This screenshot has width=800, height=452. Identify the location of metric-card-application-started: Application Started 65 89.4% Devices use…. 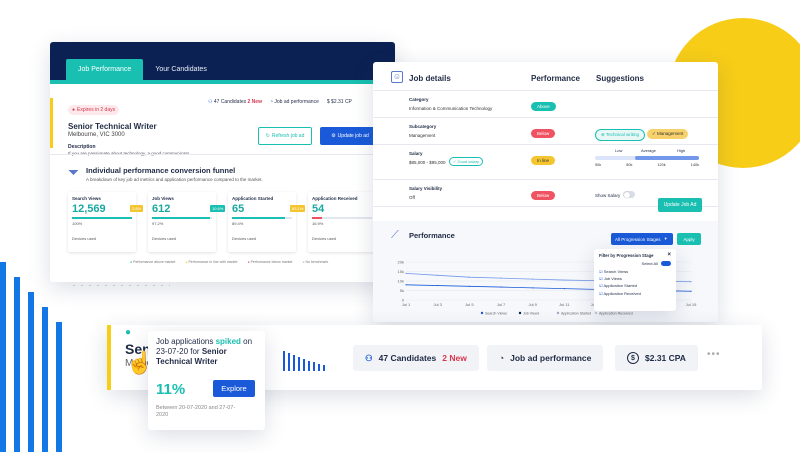
(262, 222).